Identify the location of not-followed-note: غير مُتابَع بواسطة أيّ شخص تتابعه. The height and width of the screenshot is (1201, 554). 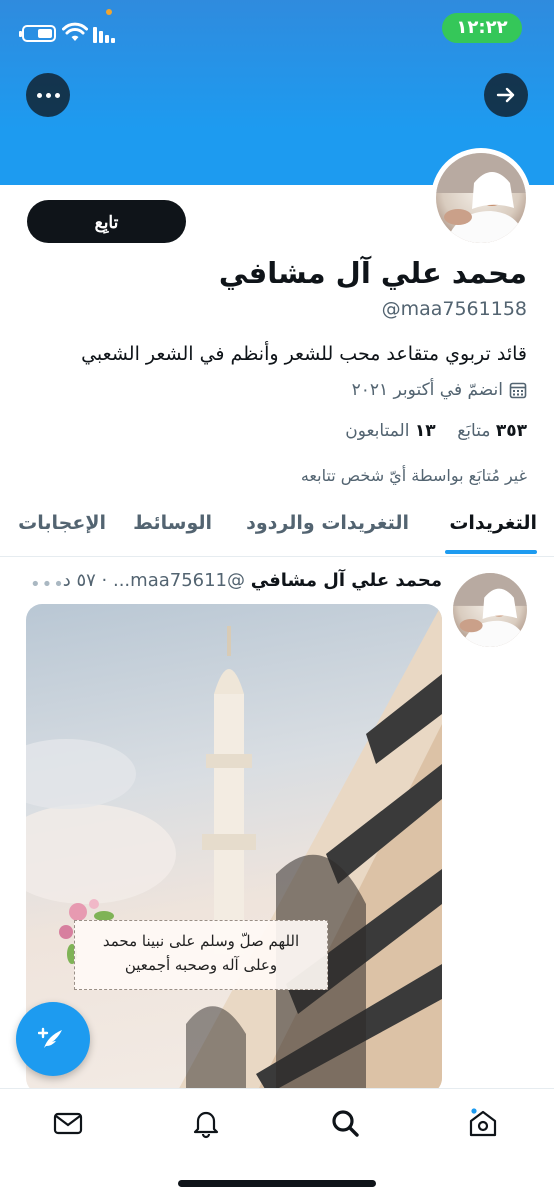
(413, 475).